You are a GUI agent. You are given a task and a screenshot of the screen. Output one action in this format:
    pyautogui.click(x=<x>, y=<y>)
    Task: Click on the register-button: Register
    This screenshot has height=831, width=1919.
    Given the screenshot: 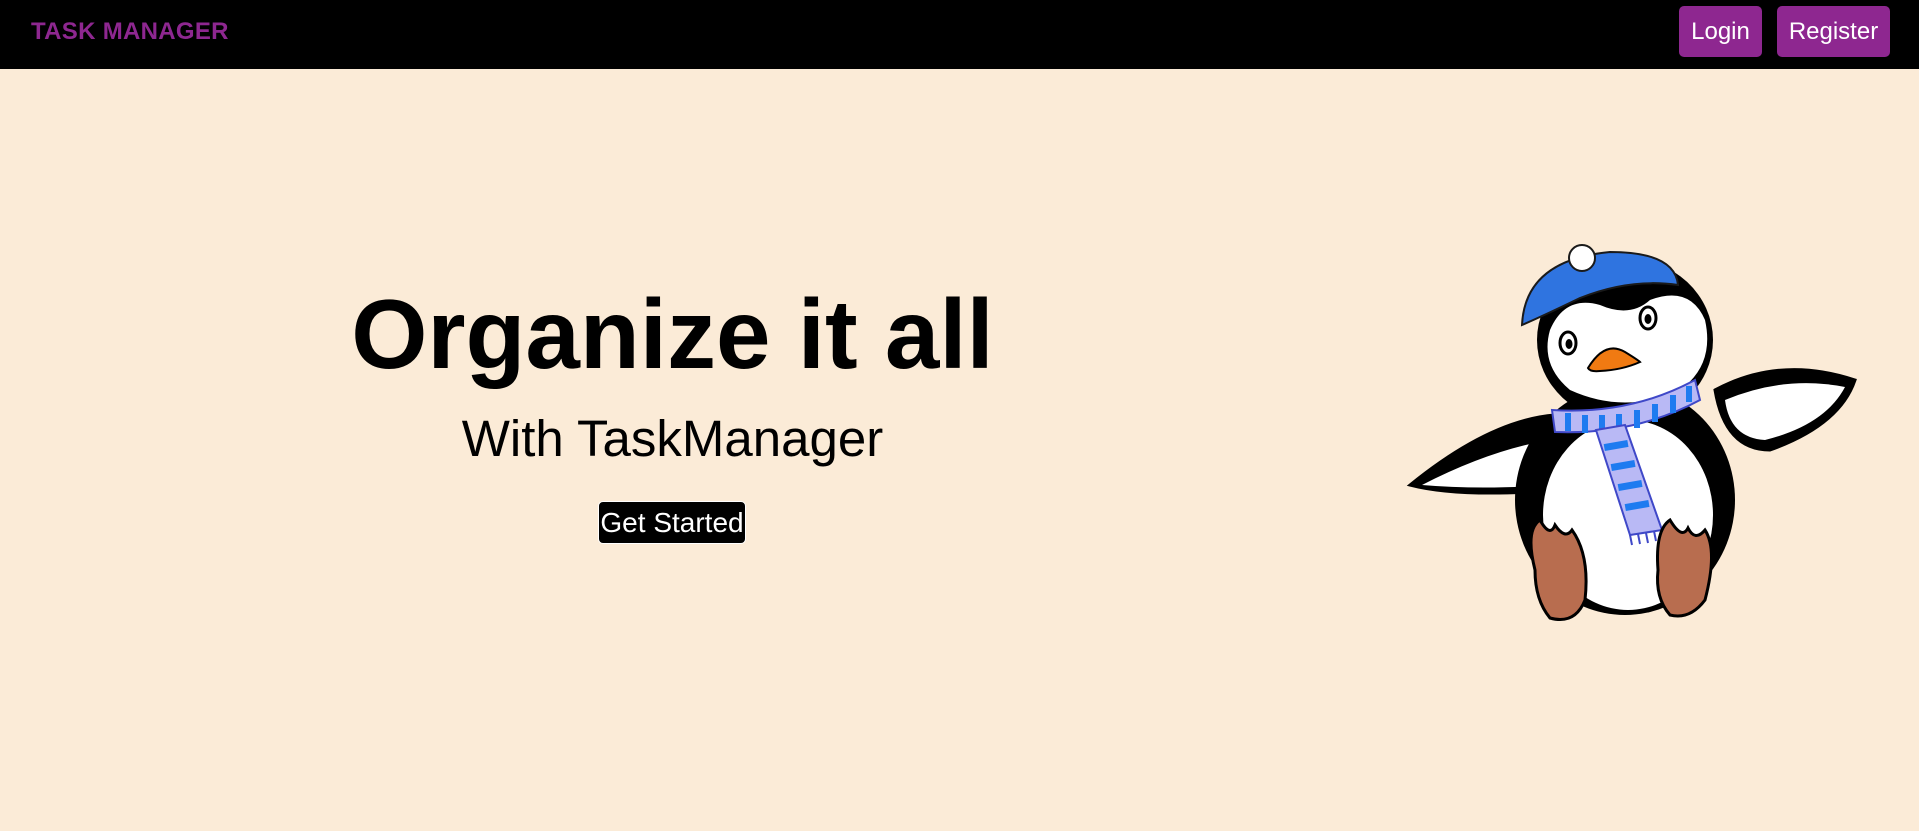 What is the action you would take?
    pyautogui.click(x=1833, y=31)
    